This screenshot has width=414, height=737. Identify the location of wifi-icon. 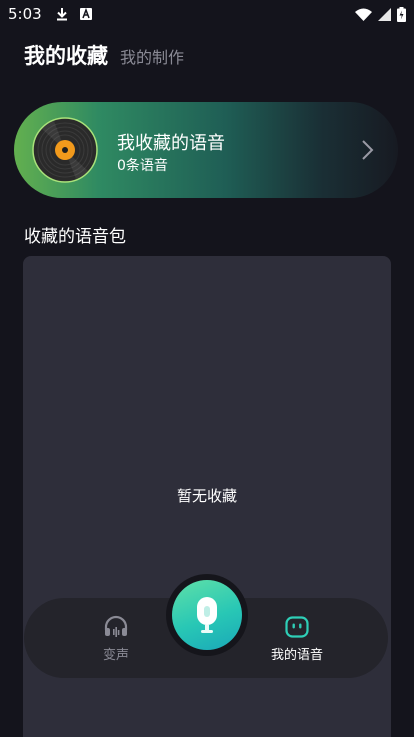
(363, 14).